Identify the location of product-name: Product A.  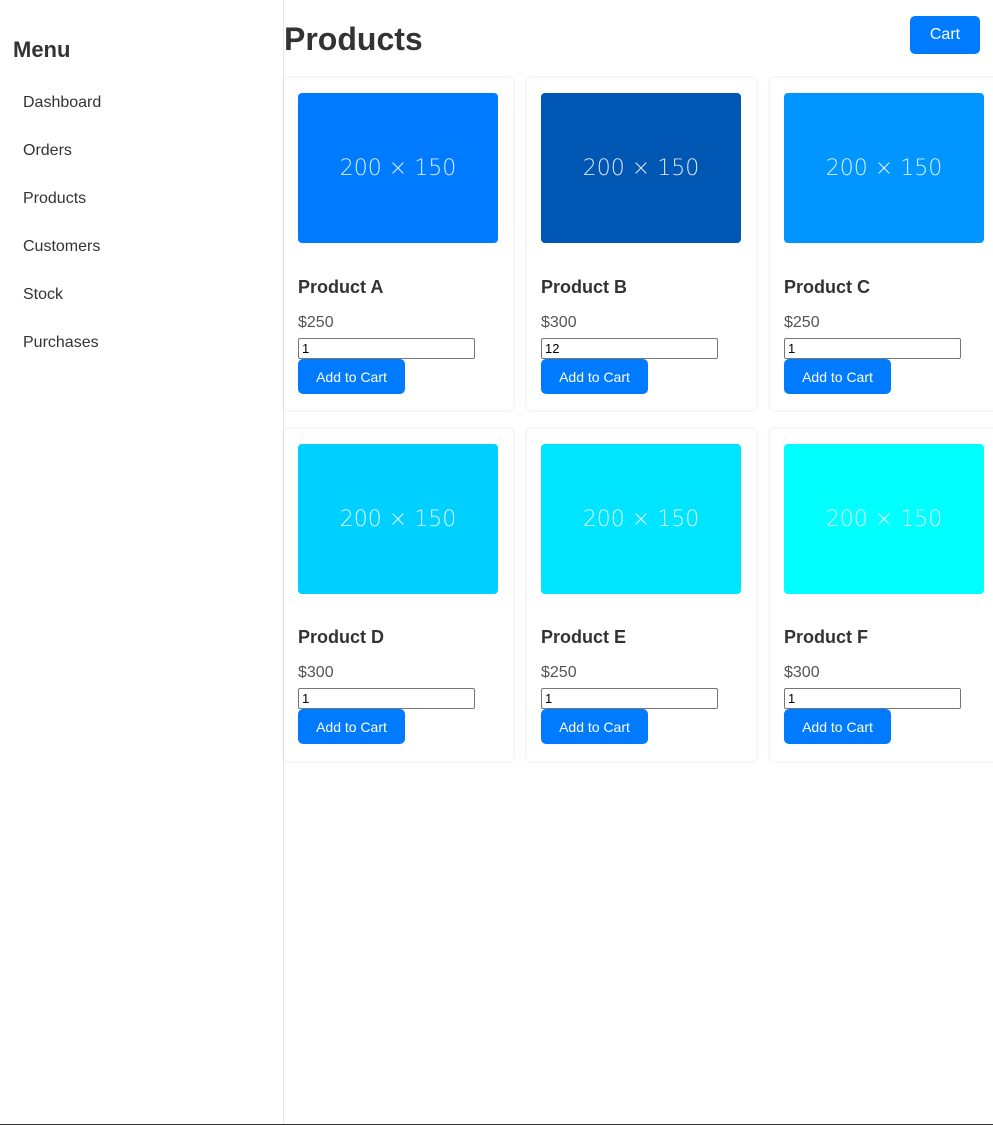
(341, 287).